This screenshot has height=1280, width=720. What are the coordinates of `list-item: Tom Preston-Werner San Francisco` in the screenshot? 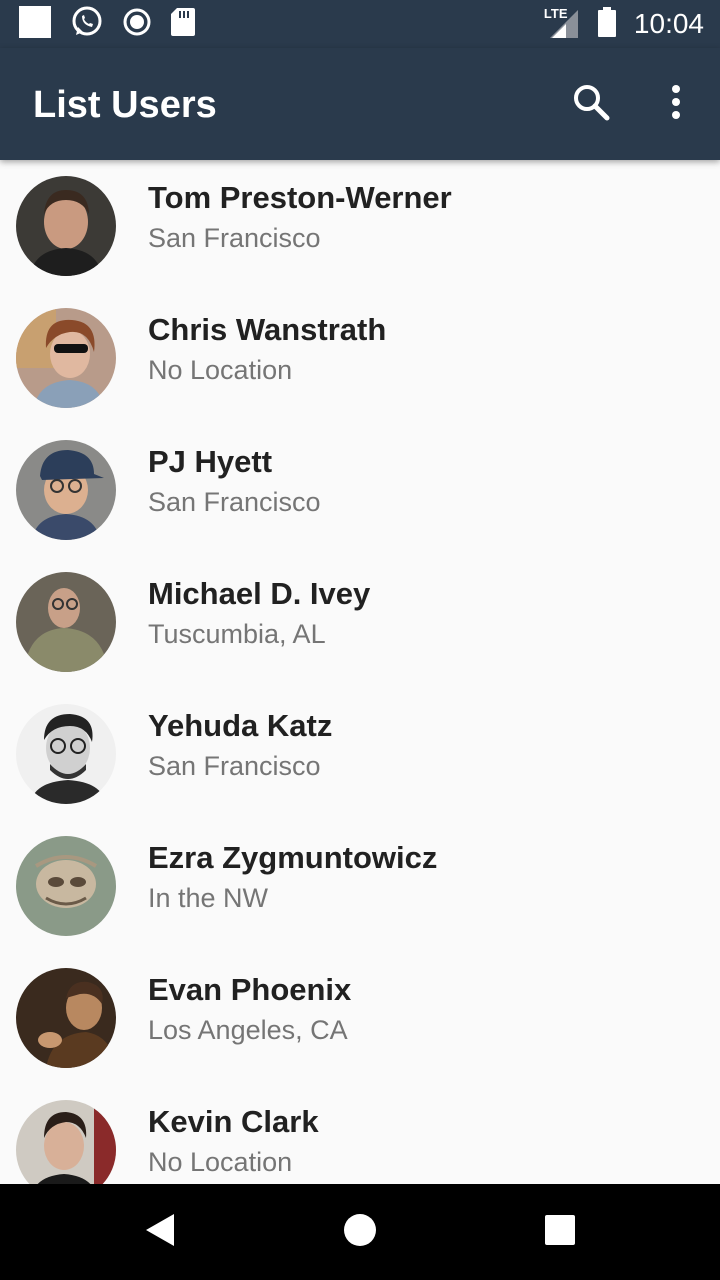 It's located at (360, 226).